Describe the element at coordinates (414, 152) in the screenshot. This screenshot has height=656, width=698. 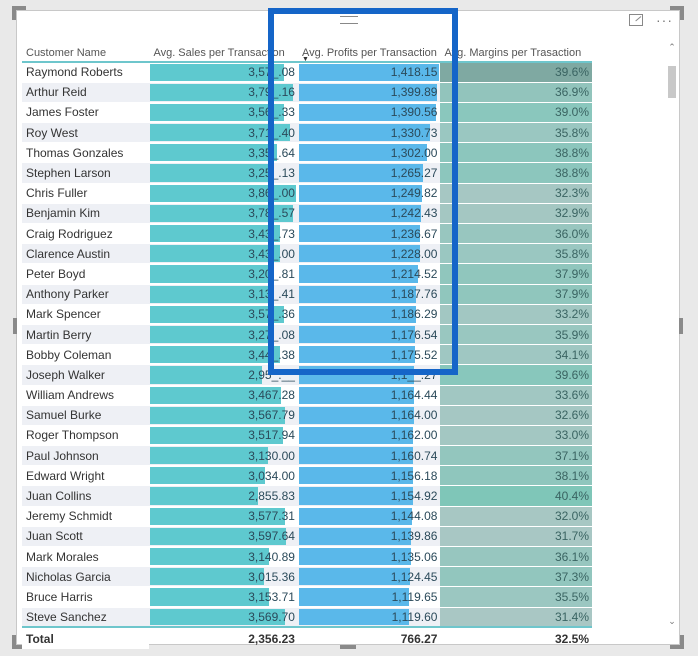
I see `avg-profit-value: 1,302.00` at that location.